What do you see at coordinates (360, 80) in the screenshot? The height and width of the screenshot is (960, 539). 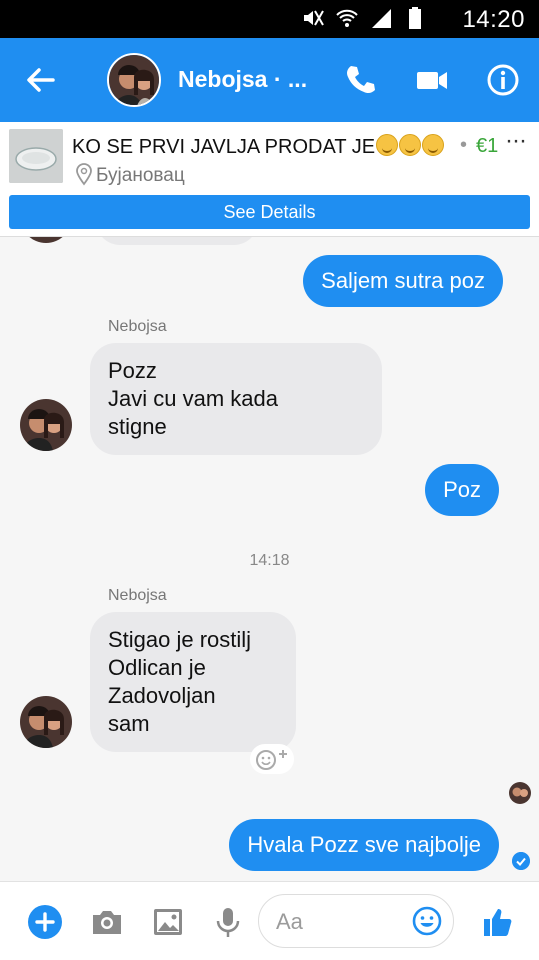 I see `phone-icon` at bounding box center [360, 80].